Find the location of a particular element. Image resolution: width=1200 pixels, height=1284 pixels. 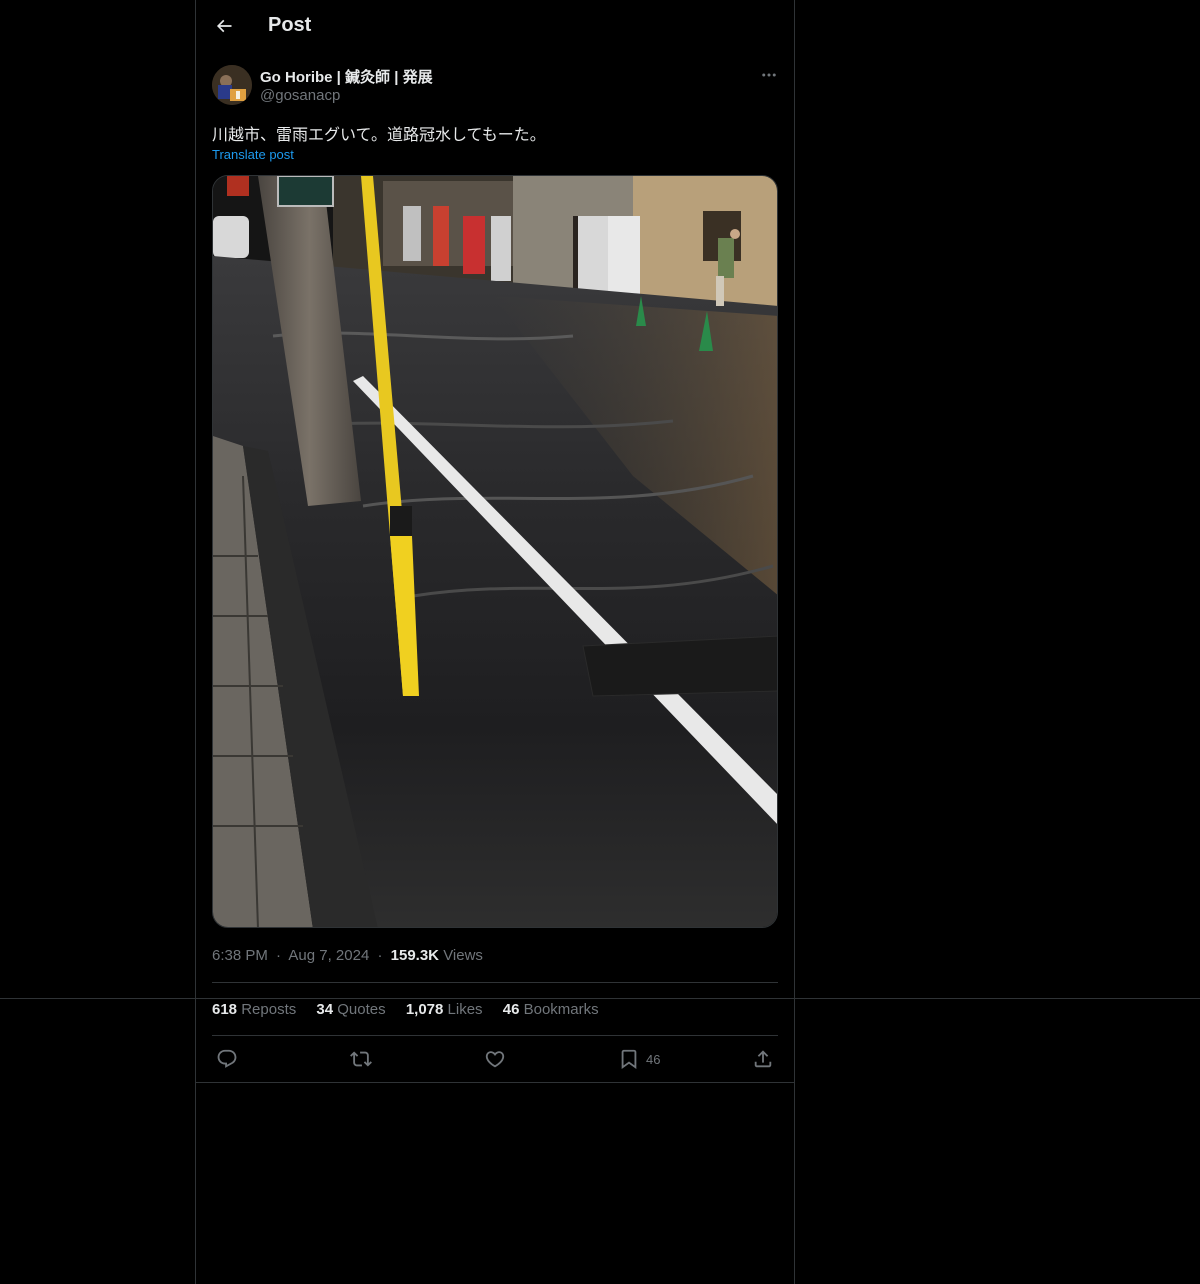

arrow-left-icon is located at coordinates (224, 26).